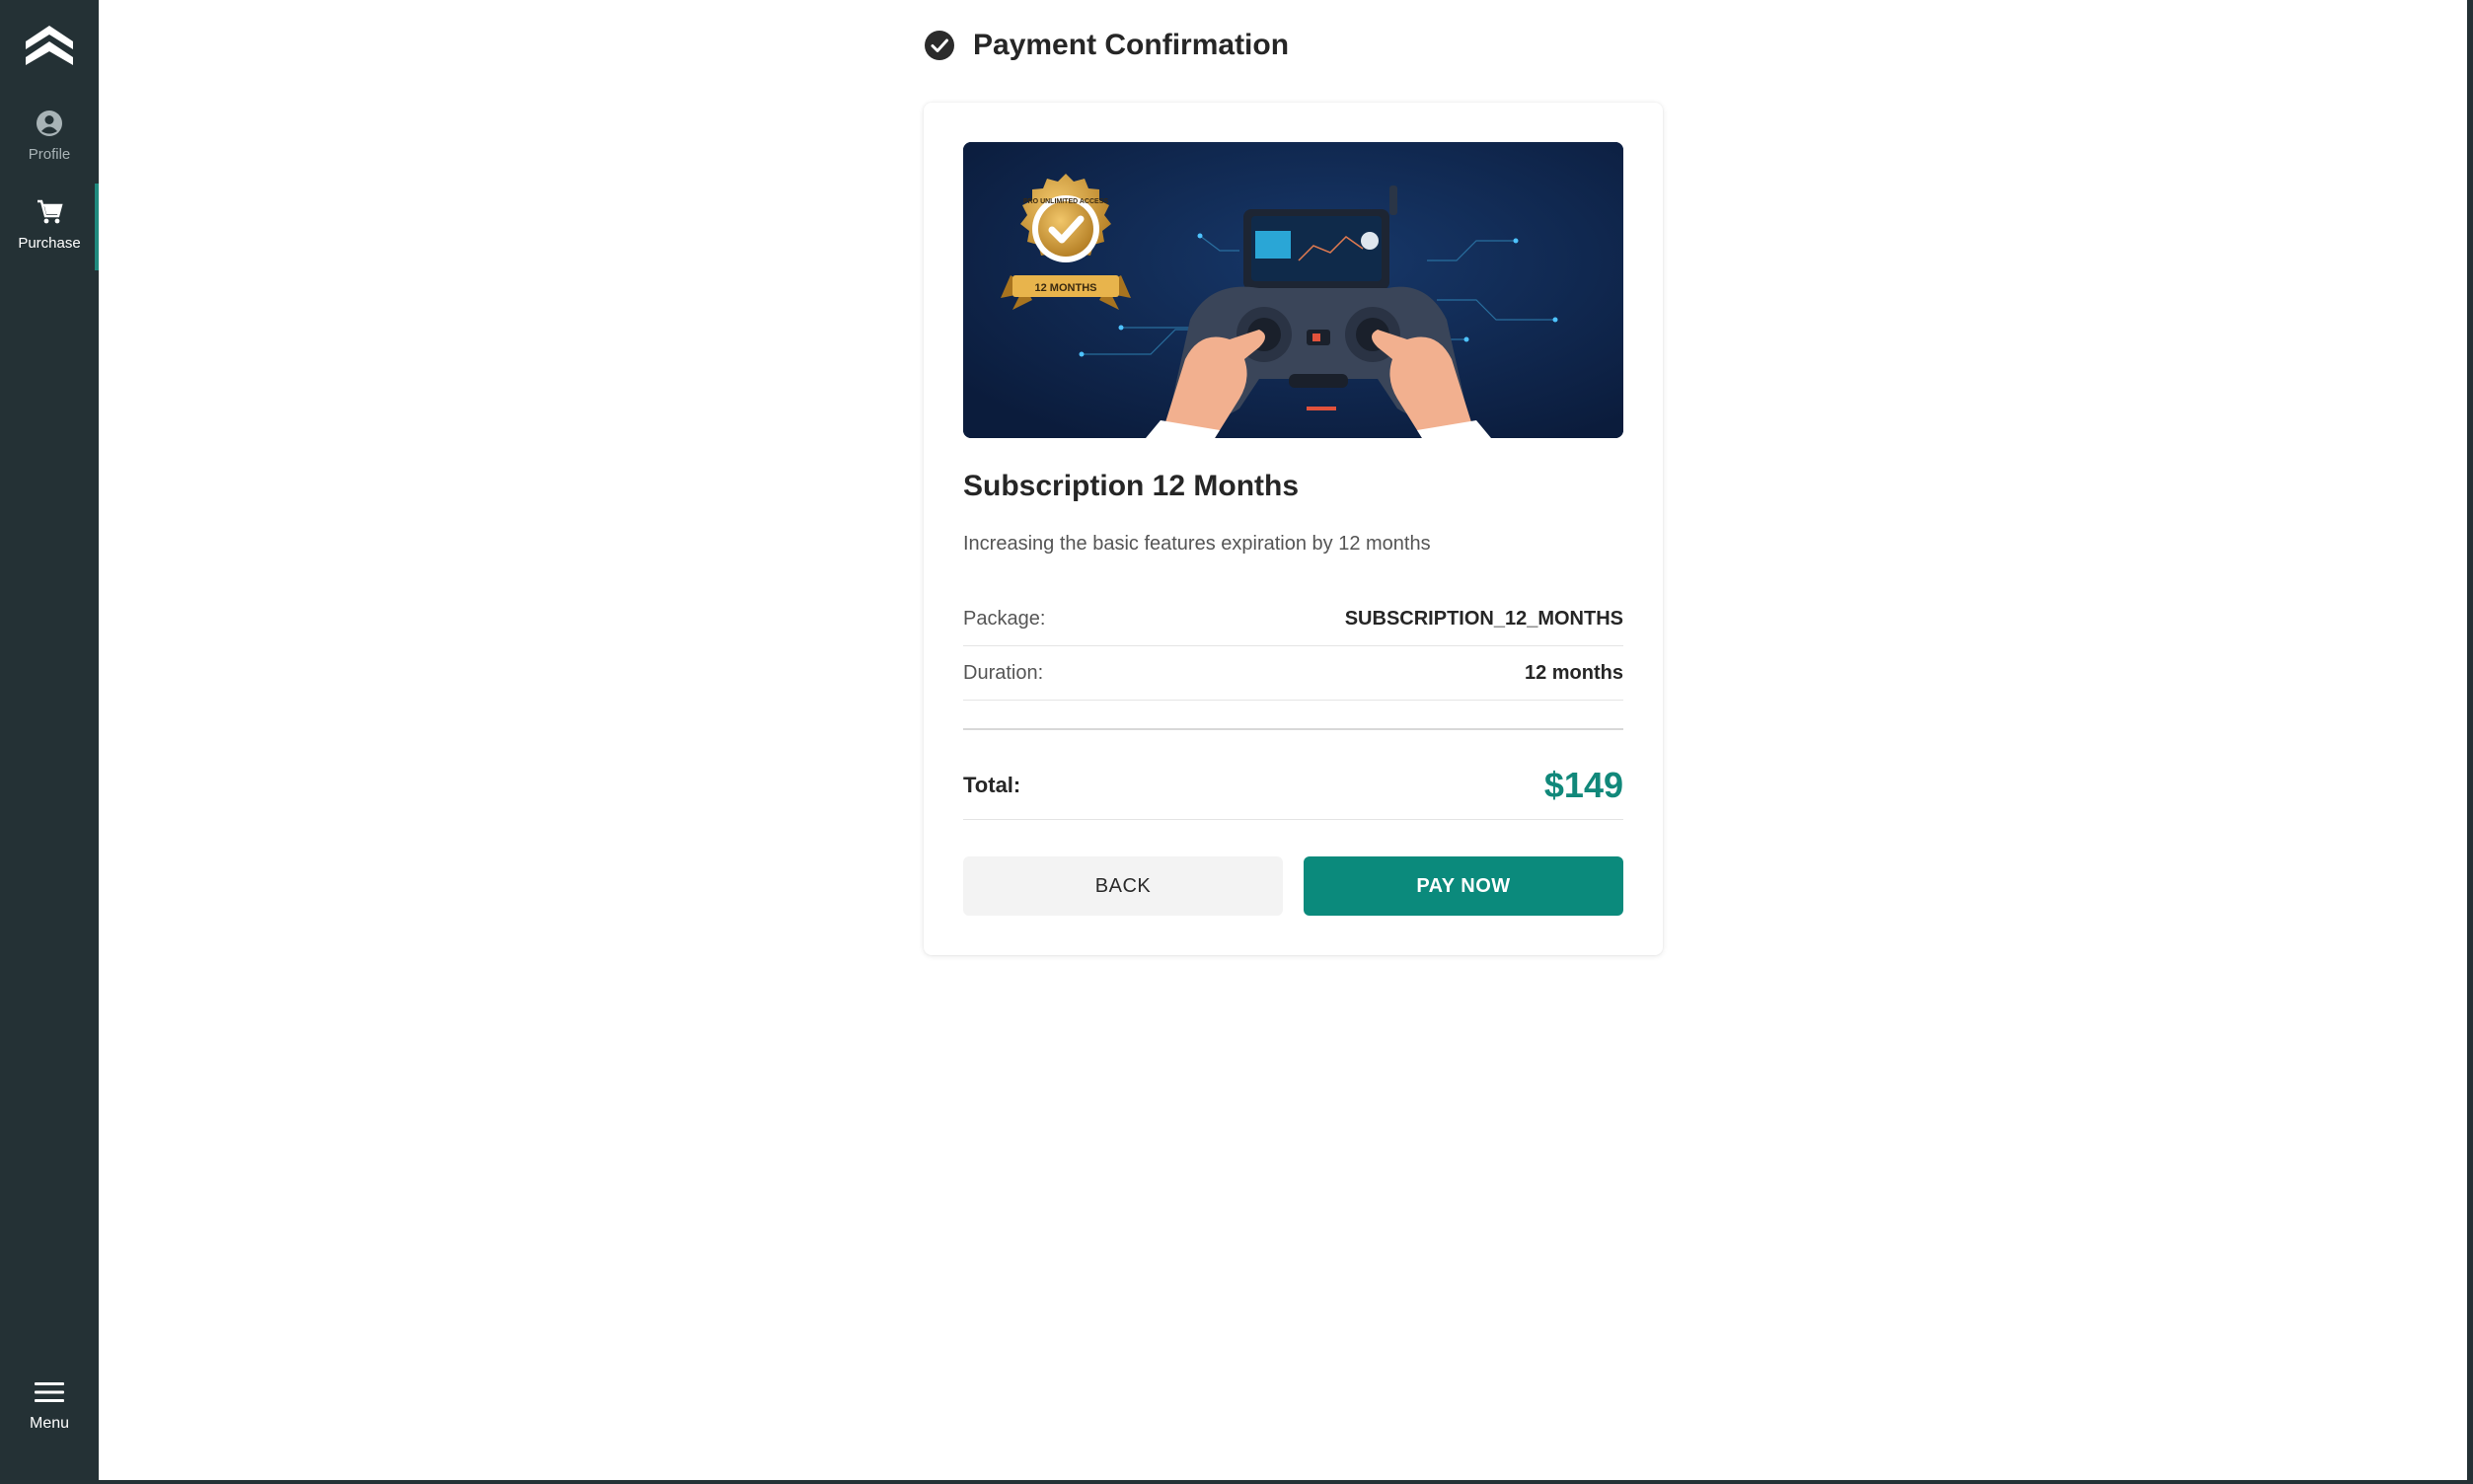 The height and width of the screenshot is (1484, 2473). Describe the element at coordinates (939, 45) in the screenshot. I see `check-circle-icon` at that location.